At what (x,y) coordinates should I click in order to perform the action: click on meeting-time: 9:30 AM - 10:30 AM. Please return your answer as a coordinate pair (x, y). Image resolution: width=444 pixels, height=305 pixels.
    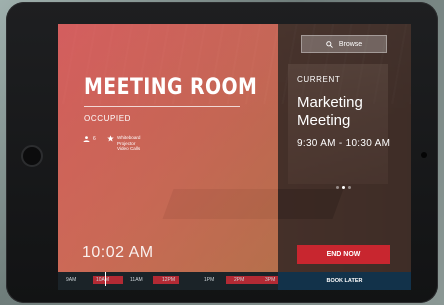
    Looking at the image, I should click on (344, 143).